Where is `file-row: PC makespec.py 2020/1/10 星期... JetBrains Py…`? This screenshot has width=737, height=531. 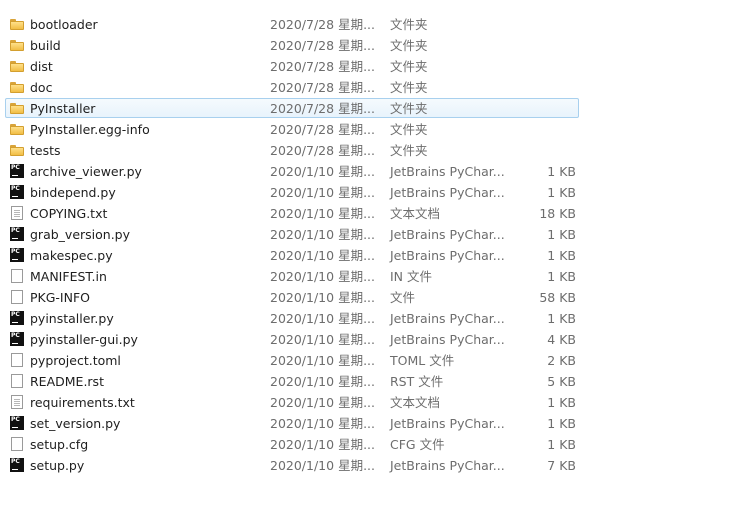 file-row: PC makespec.py 2020/1/10 星期... JetBrains Py… is located at coordinates (368, 255).